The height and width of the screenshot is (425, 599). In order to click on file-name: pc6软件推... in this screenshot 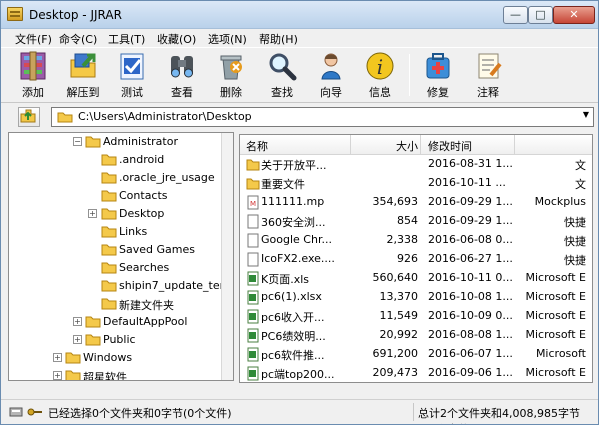, I will do `click(293, 355)`.